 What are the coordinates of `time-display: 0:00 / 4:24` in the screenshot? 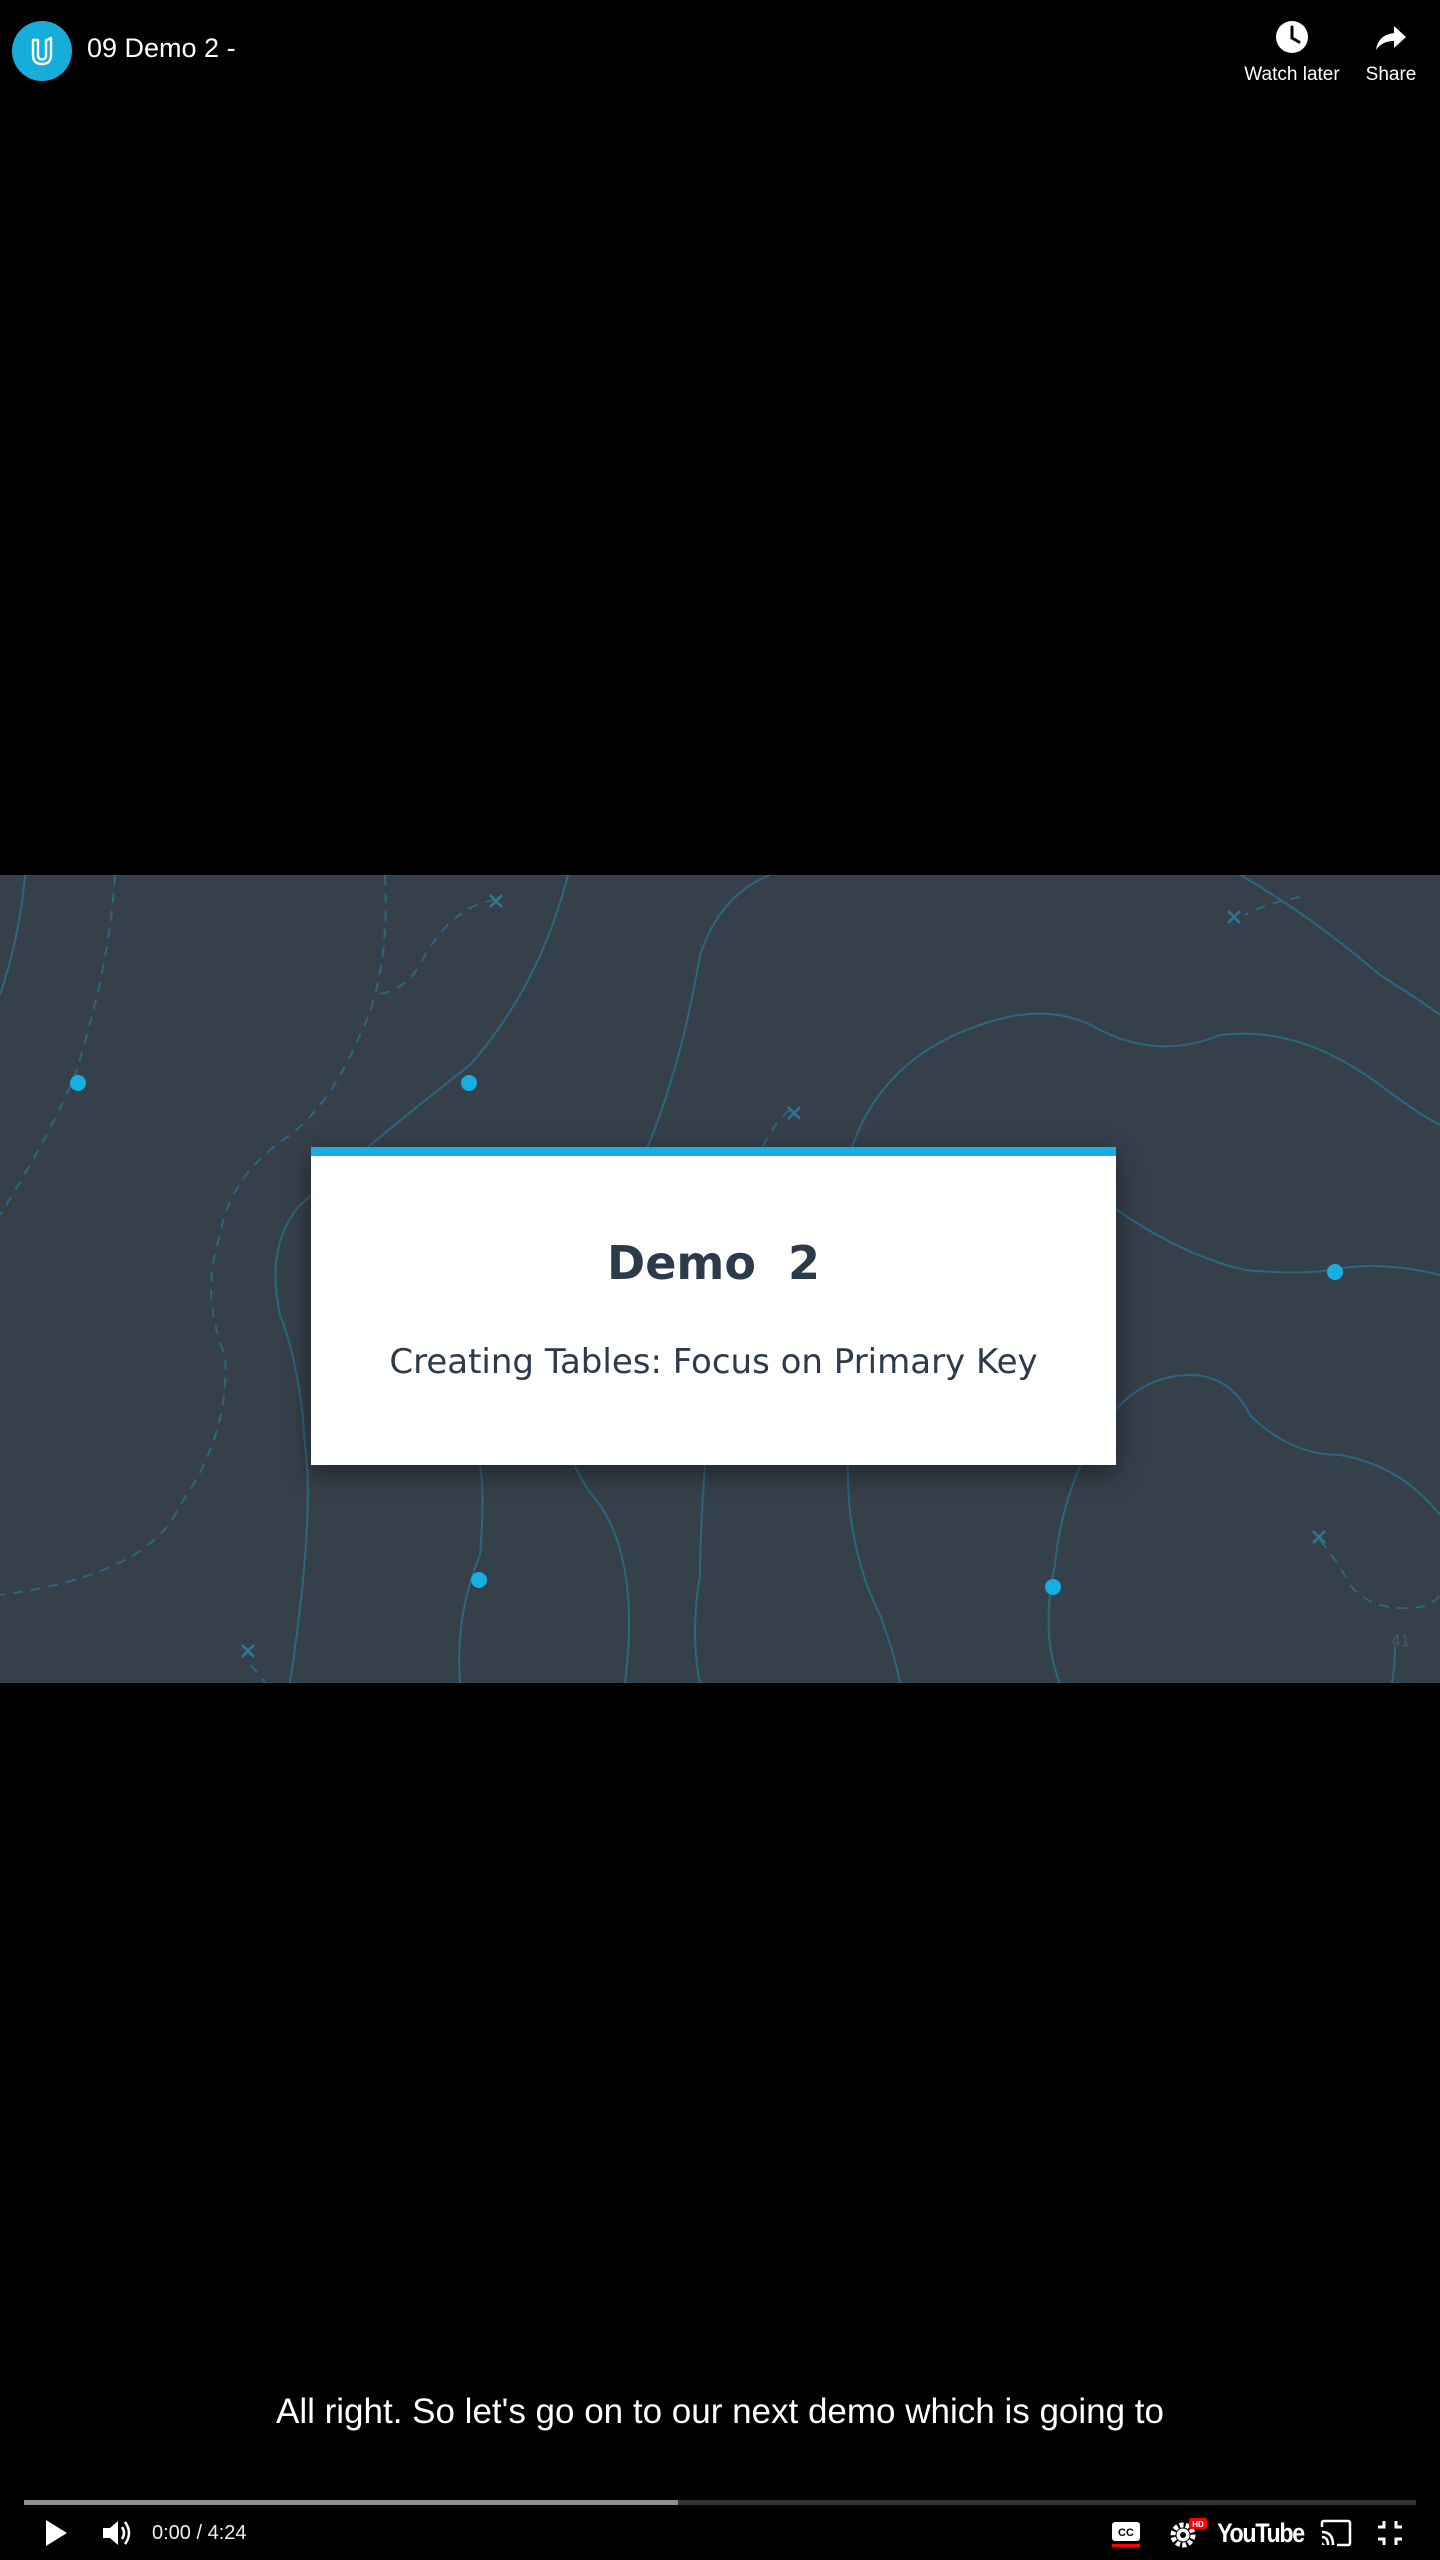 It's located at (199, 2533).